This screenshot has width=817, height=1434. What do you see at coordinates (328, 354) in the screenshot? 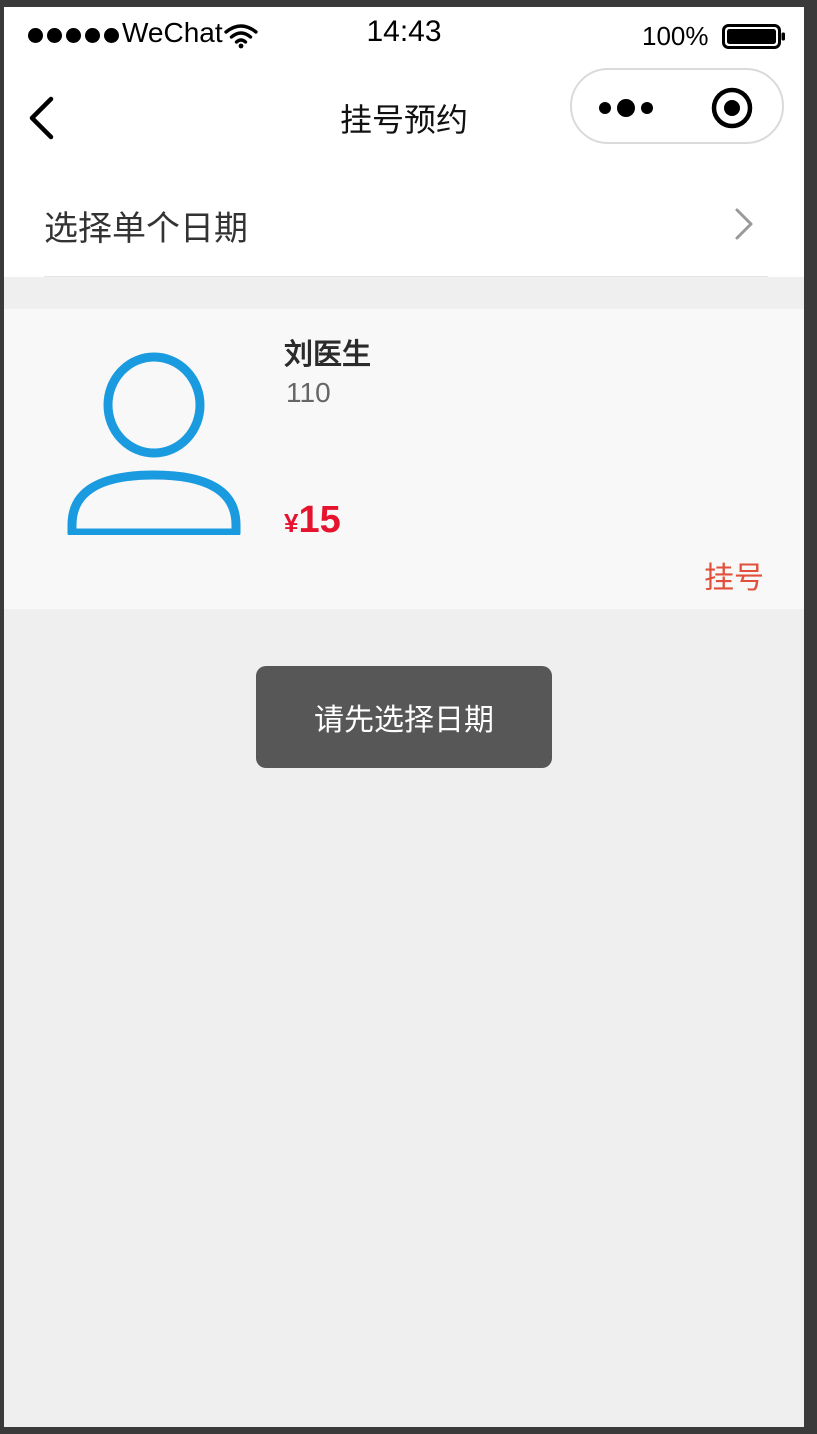
I see `doctor-name: 刘医生` at bounding box center [328, 354].